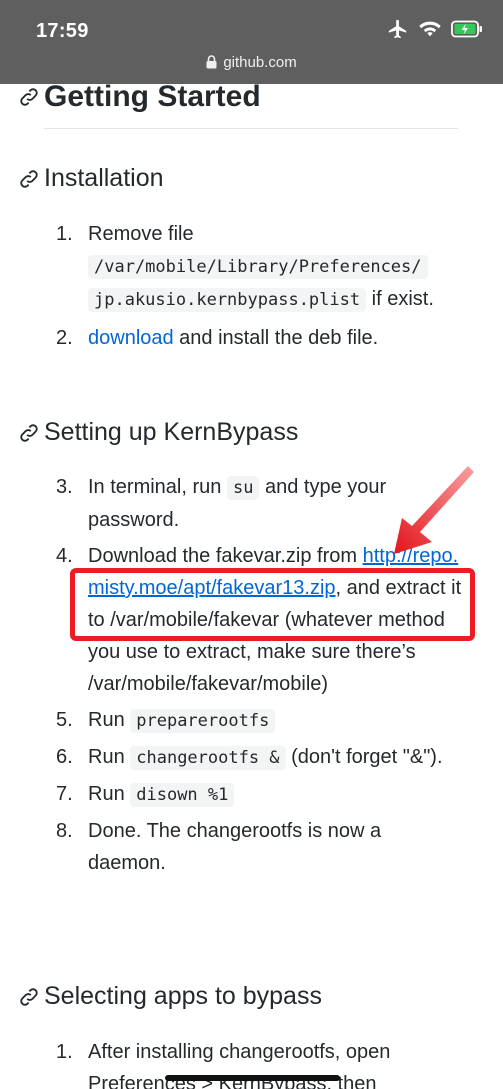 The width and height of the screenshot is (503, 1089). I want to click on download-link: download, so click(131, 338).